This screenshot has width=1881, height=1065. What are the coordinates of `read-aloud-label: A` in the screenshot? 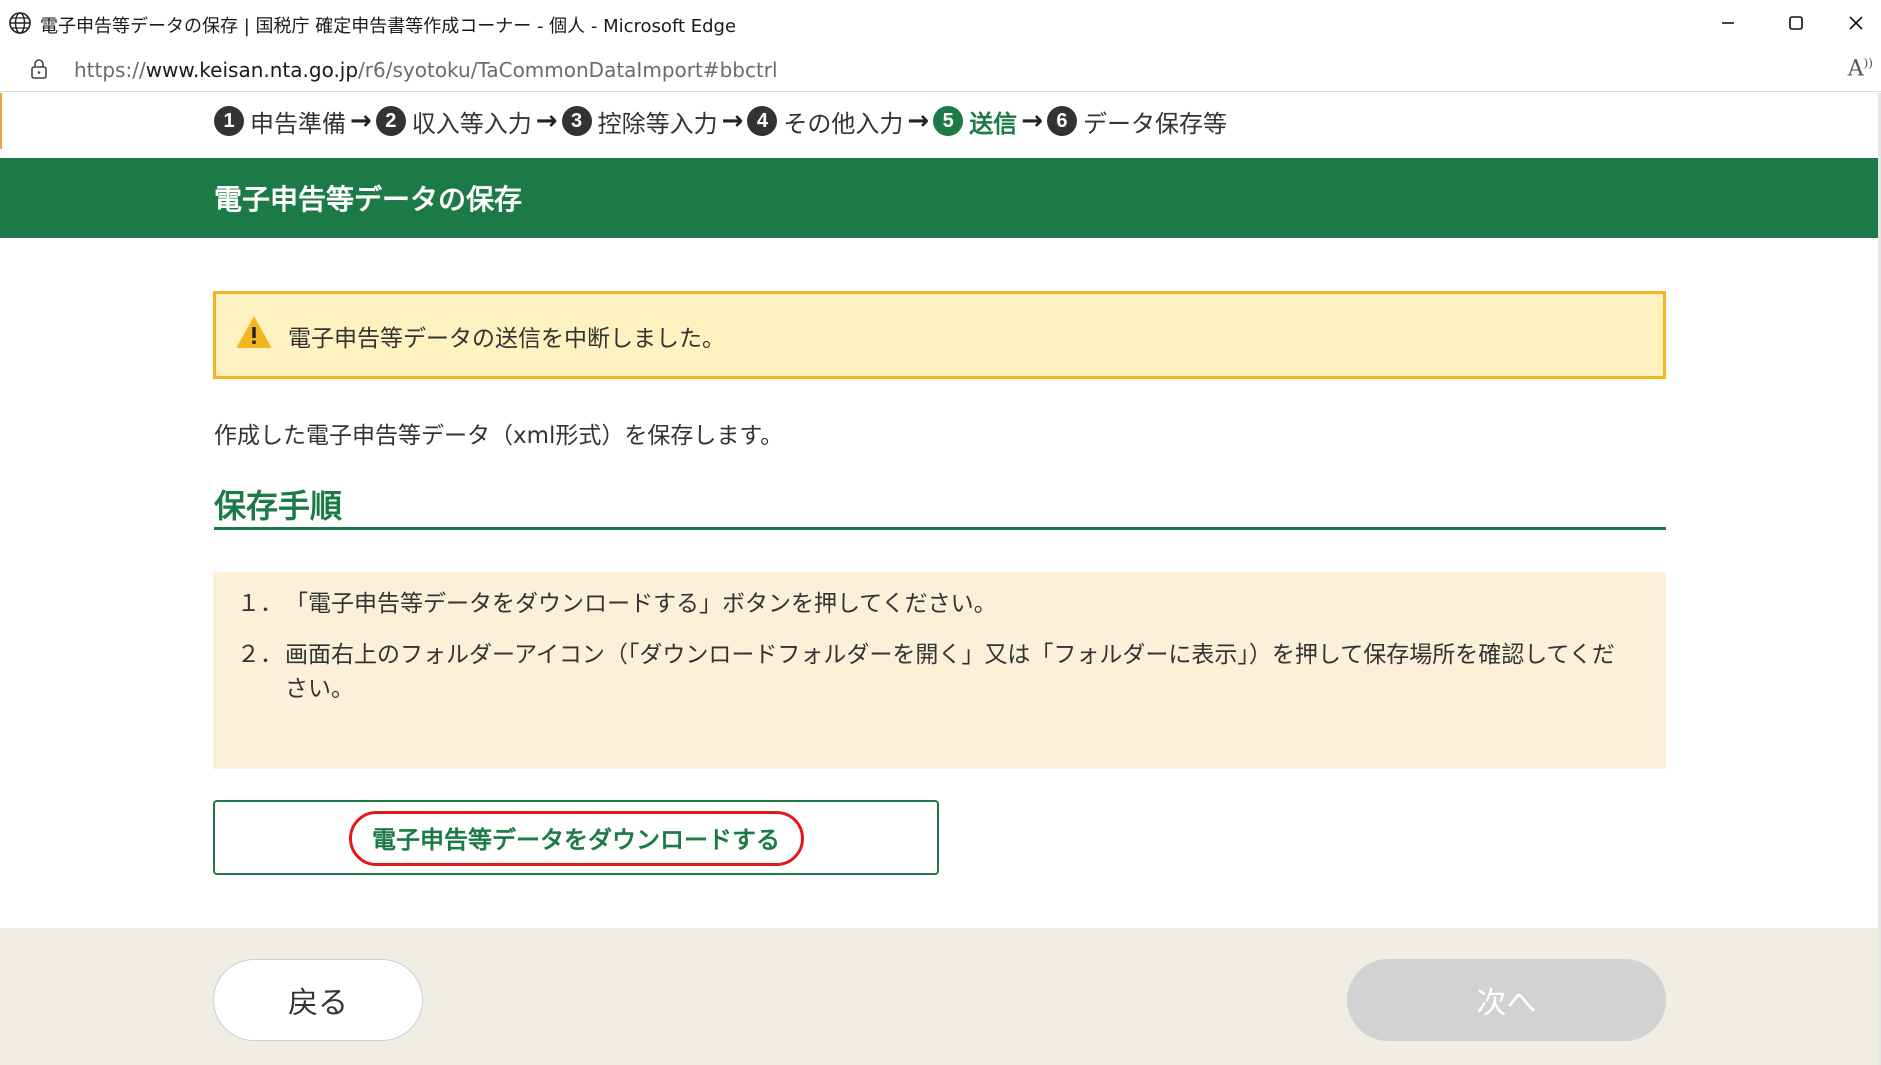 It's located at (1855, 69).